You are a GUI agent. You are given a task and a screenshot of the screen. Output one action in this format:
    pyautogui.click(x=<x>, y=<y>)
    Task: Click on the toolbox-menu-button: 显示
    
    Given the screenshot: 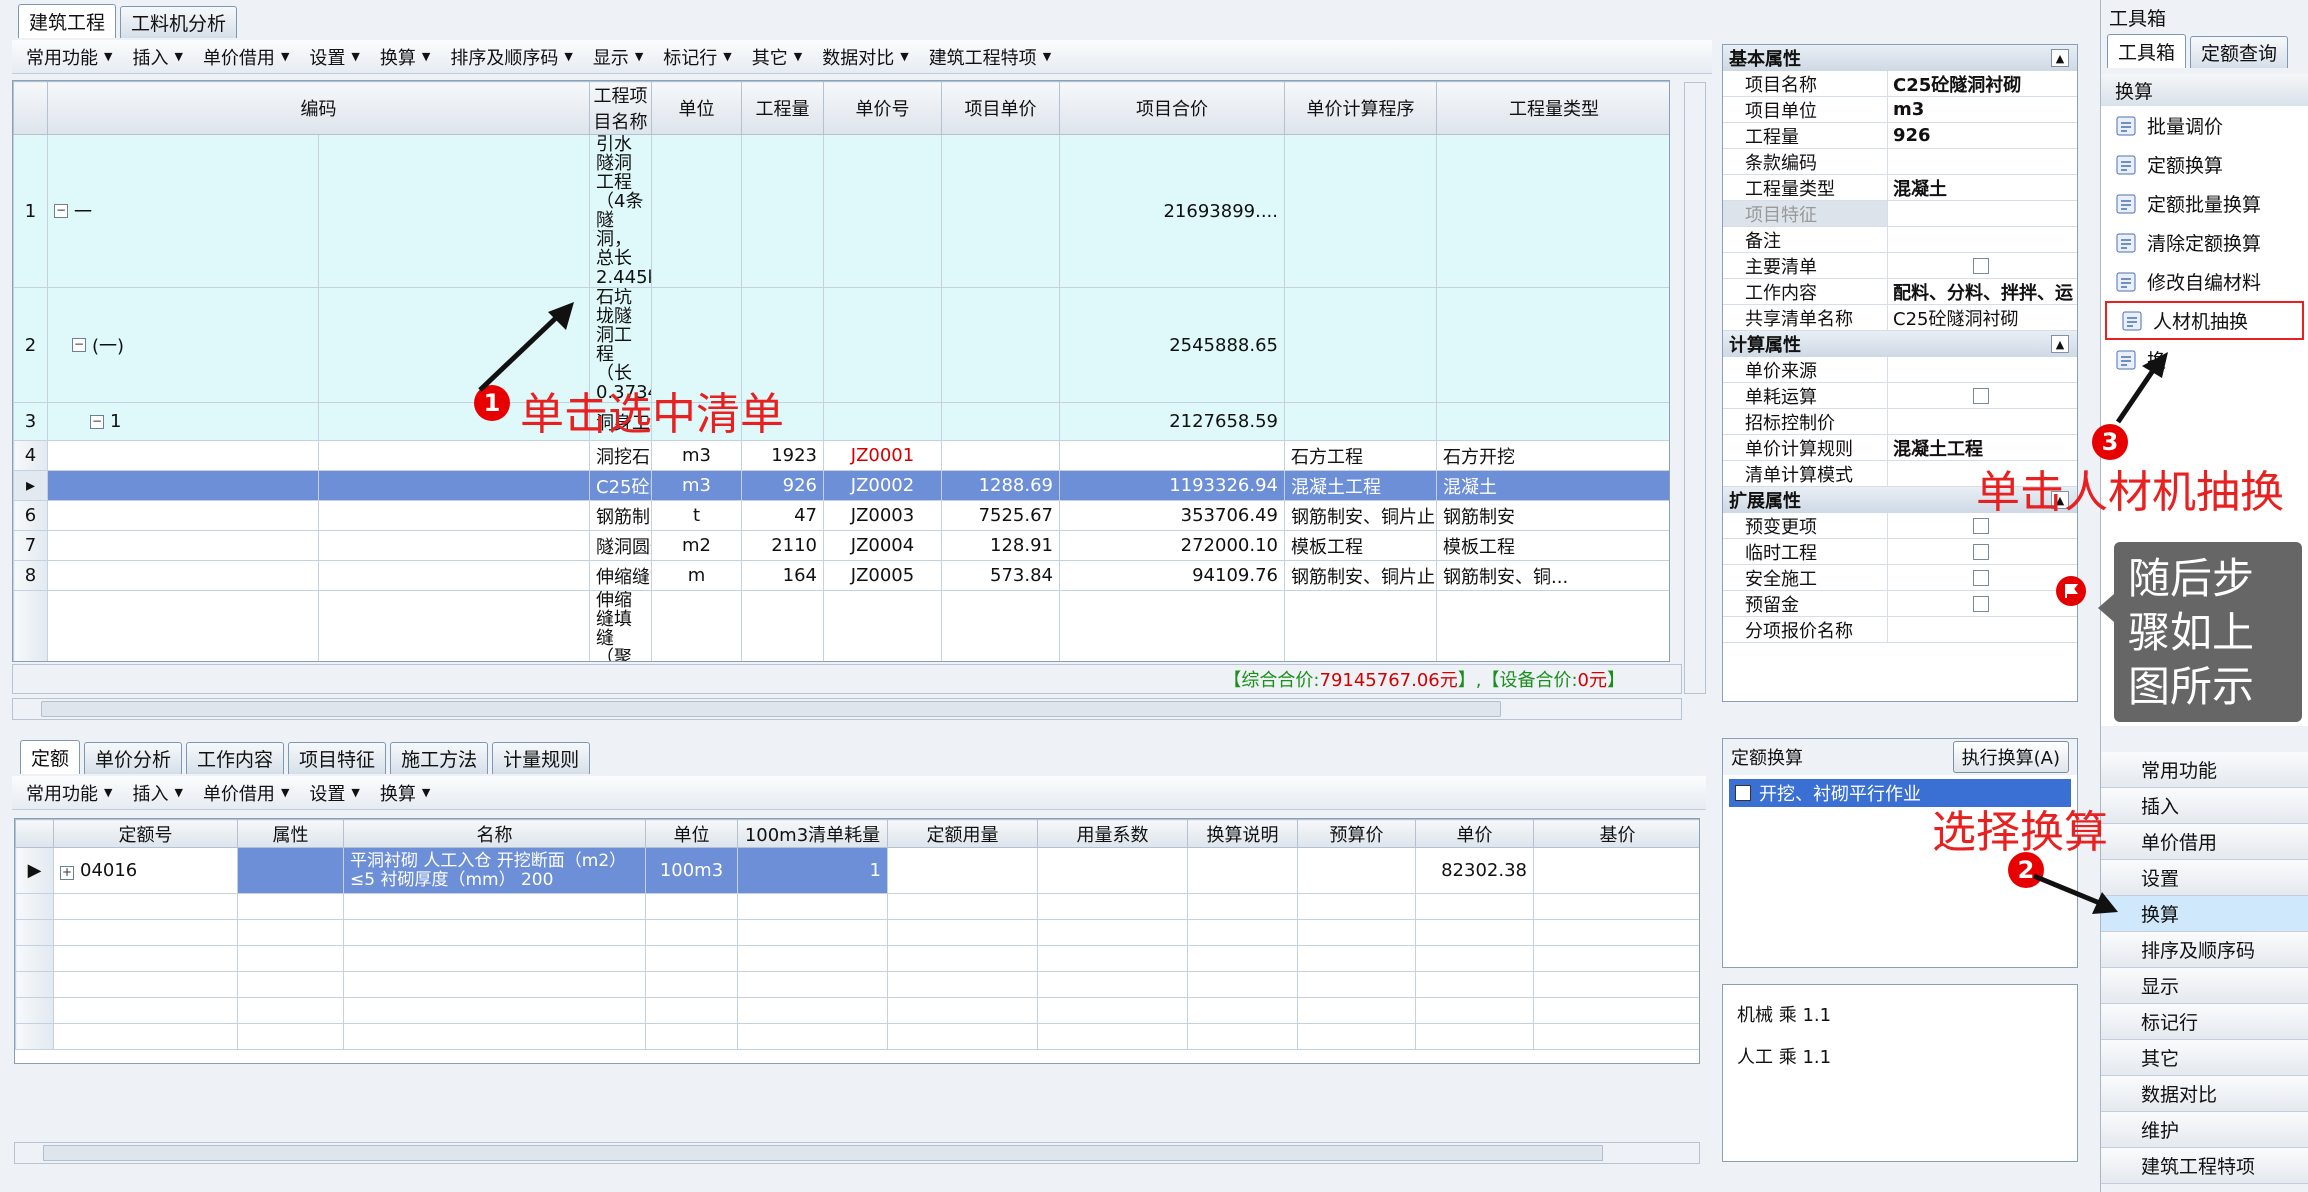 What is the action you would take?
    pyautogui.click(x=2204, y=986)
    